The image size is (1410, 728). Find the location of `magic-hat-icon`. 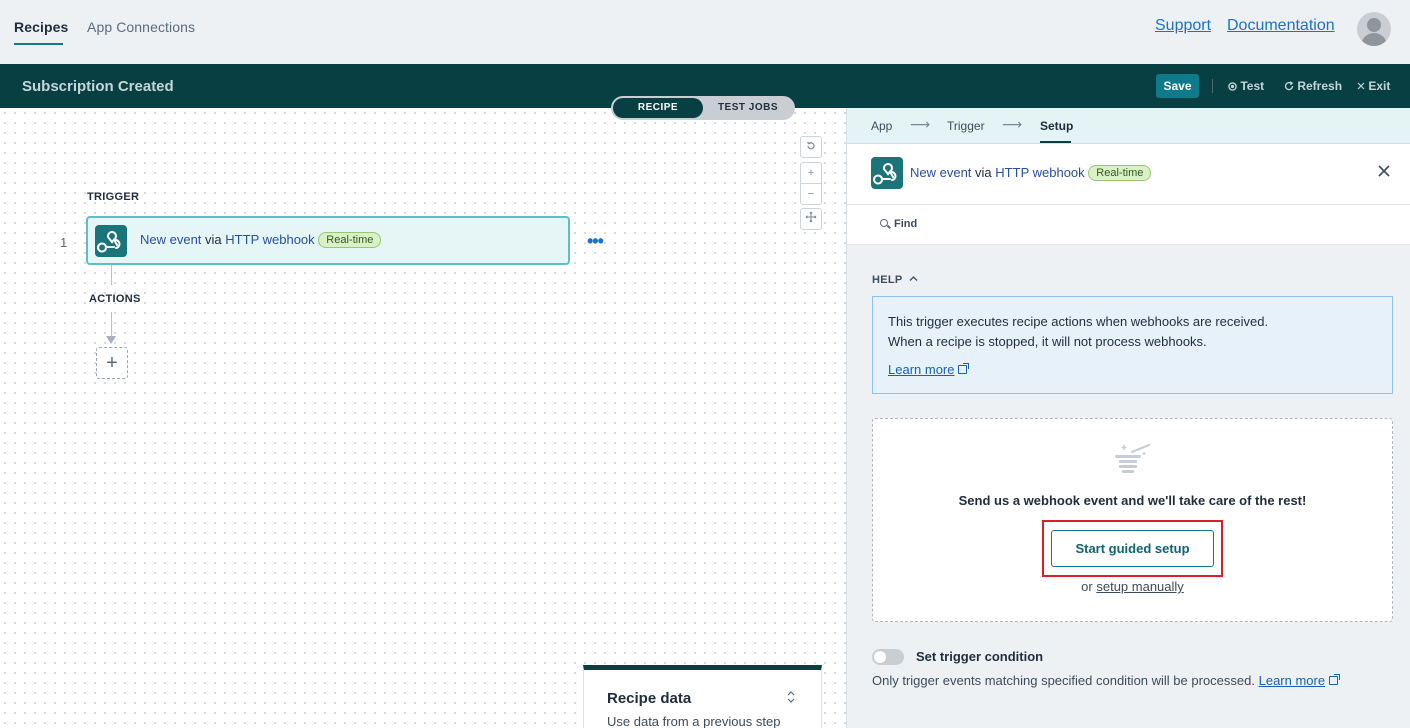

magic-hat-icon is located at coordinates (1133, 458).